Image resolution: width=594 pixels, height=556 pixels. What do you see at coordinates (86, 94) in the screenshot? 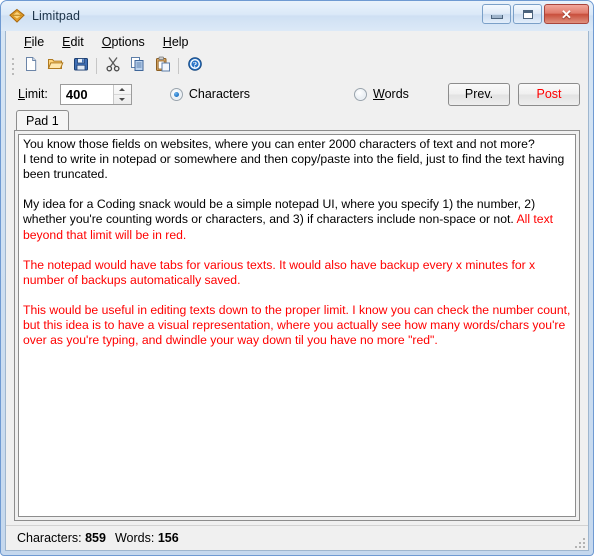
I see `limit-input` at bounding box center [86, 94].